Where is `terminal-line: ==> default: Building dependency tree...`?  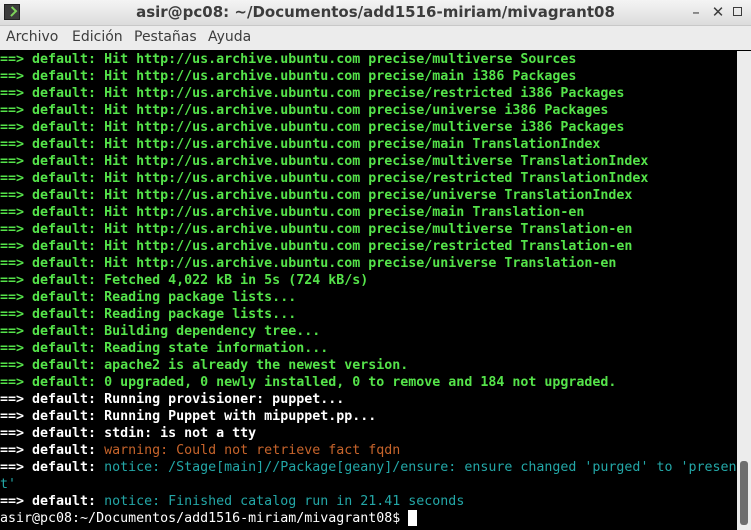 terminal-line: ==> default: Building dependency tree... is located at coordinates (160, 331).